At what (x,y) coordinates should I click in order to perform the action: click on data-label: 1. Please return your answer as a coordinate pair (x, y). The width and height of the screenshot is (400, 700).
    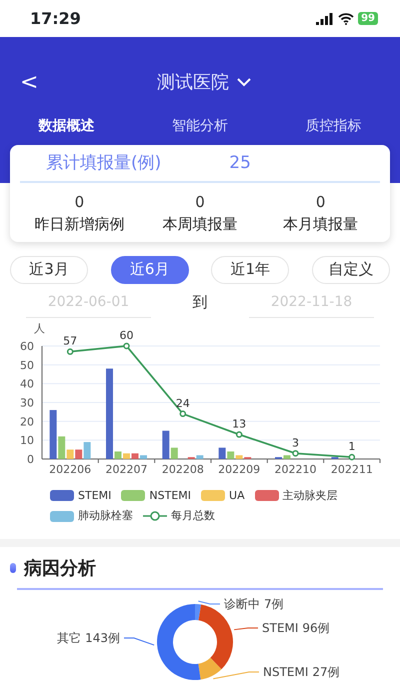
    Looking at the image, I should click on (352, 446).